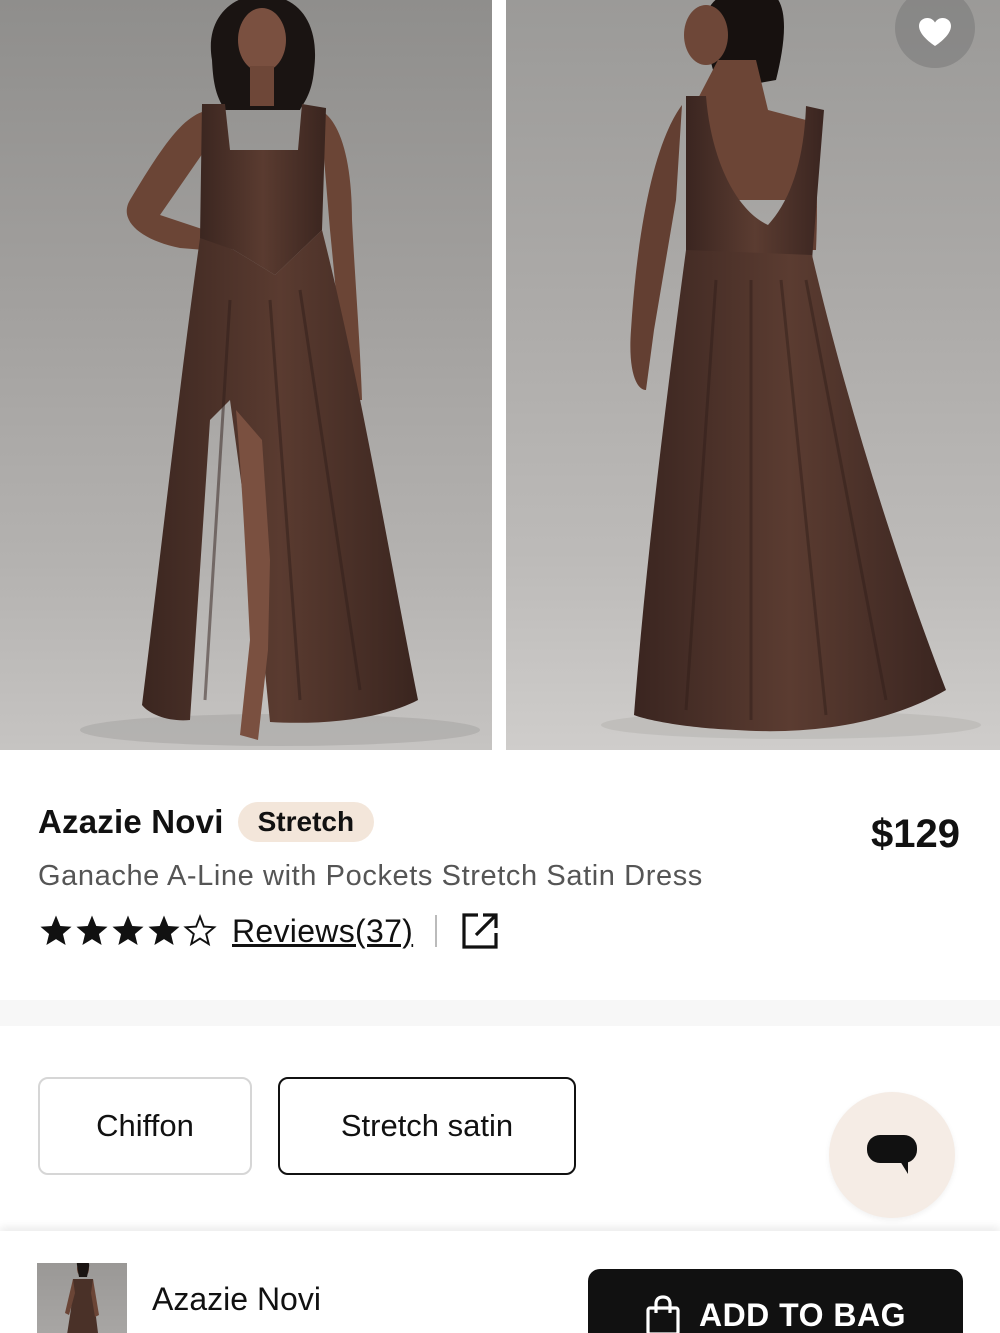 The width and height of the screenshot is (1000, 1333). What do you see at coordinates (322, 931) in the screenshot?
I see `reviews-link: Reviews(37)` at bounding box center [322, 931].